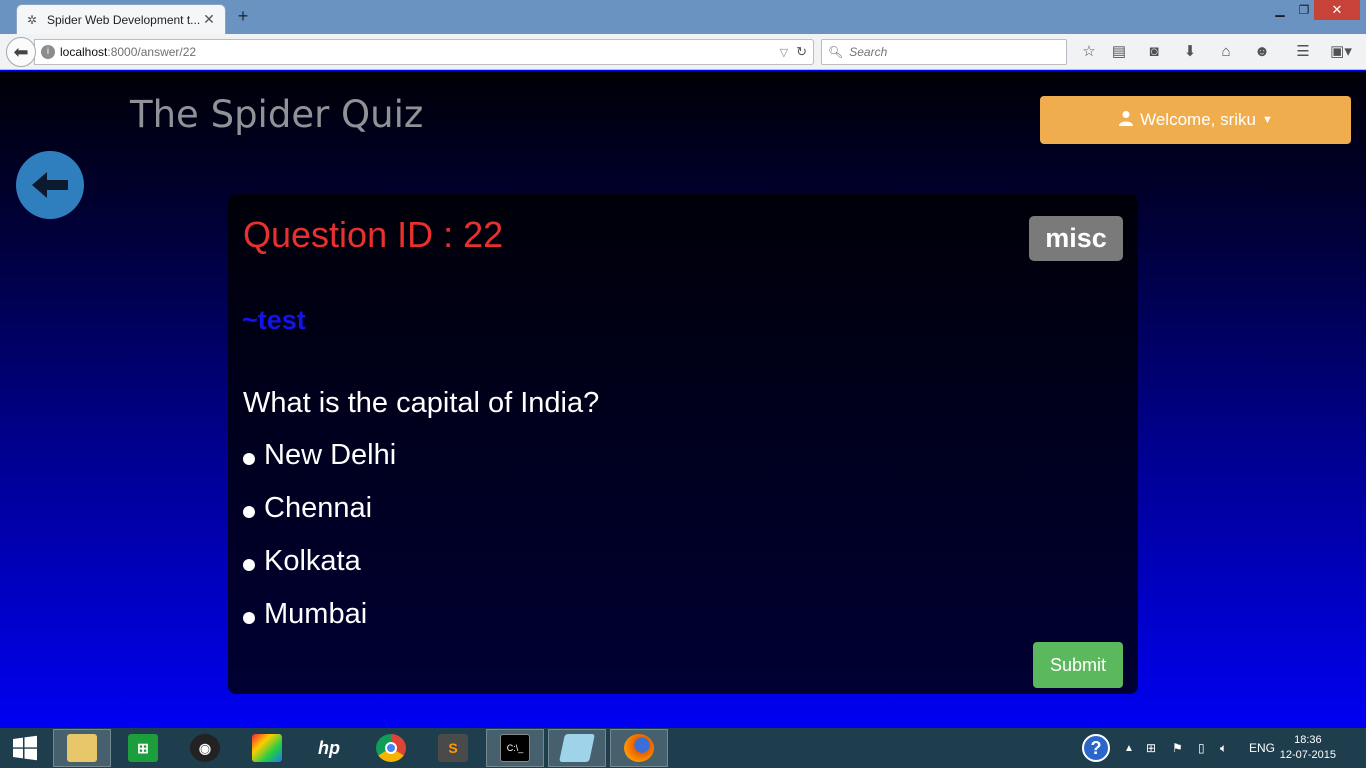  What do you see at coordinates (1126, 120) in the screenshot?
I see `user-icon` at bounding box center [1126, 120].